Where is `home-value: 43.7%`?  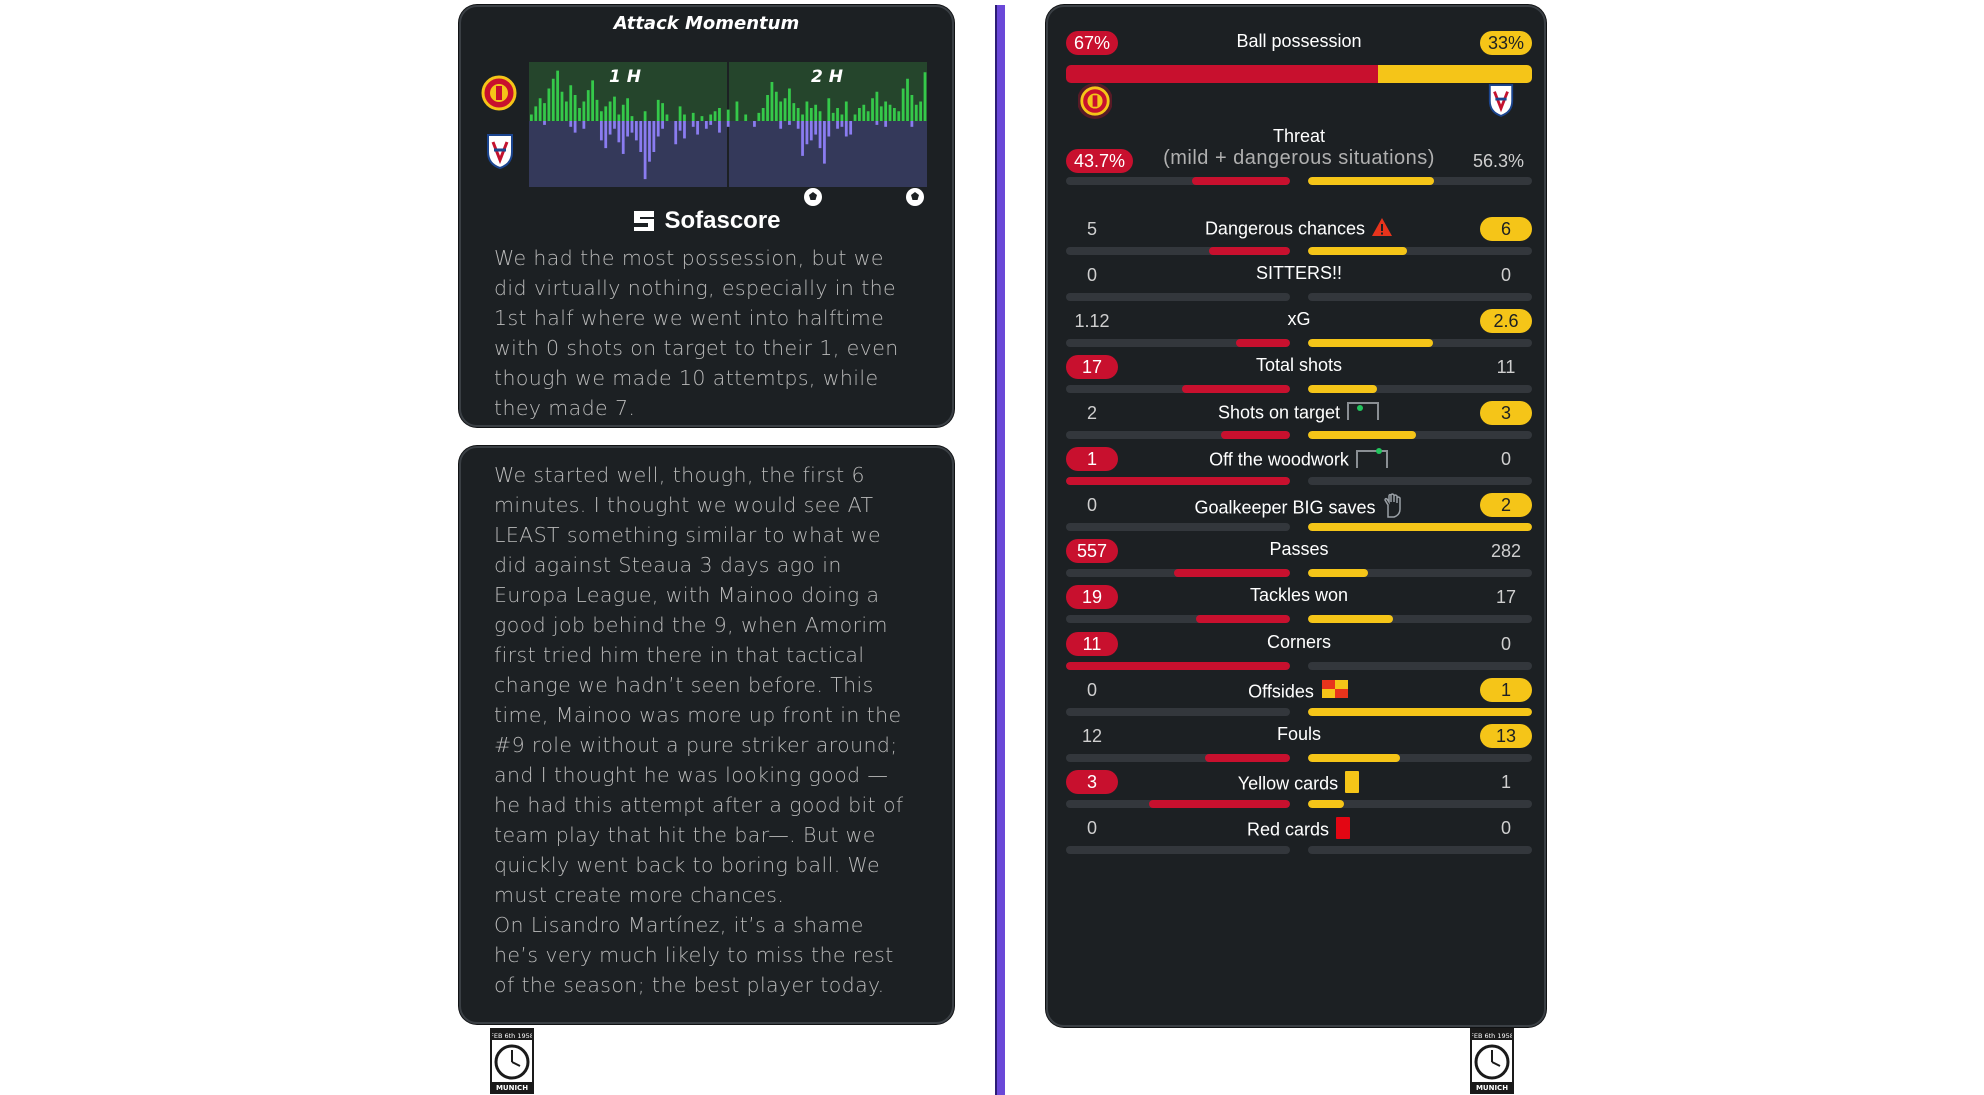 home-value: 43.7% is located at coordinates (1100, 161).